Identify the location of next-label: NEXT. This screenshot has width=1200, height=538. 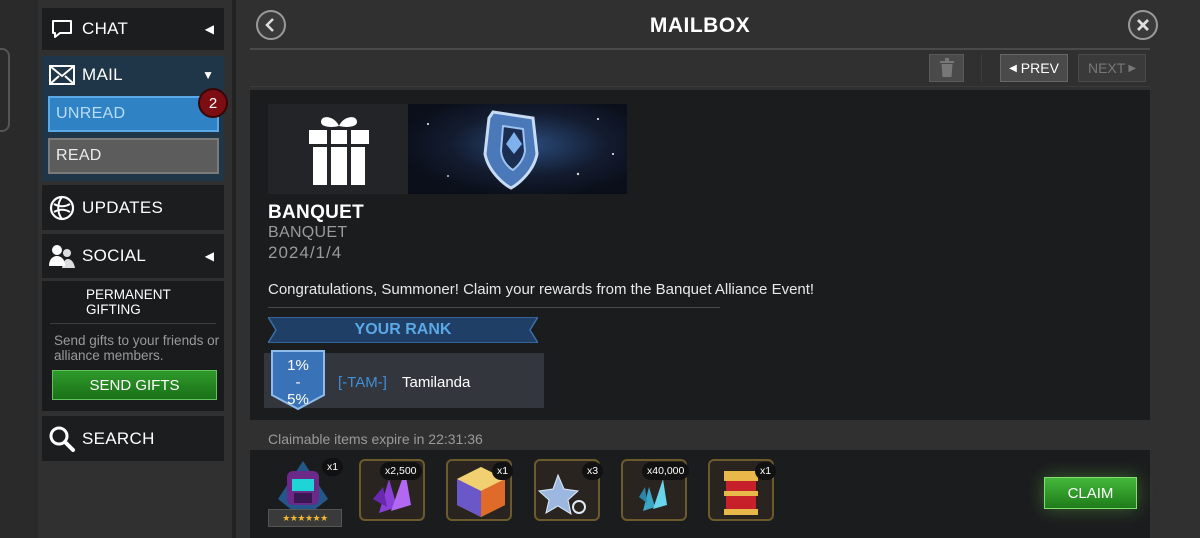
(1106, 68).